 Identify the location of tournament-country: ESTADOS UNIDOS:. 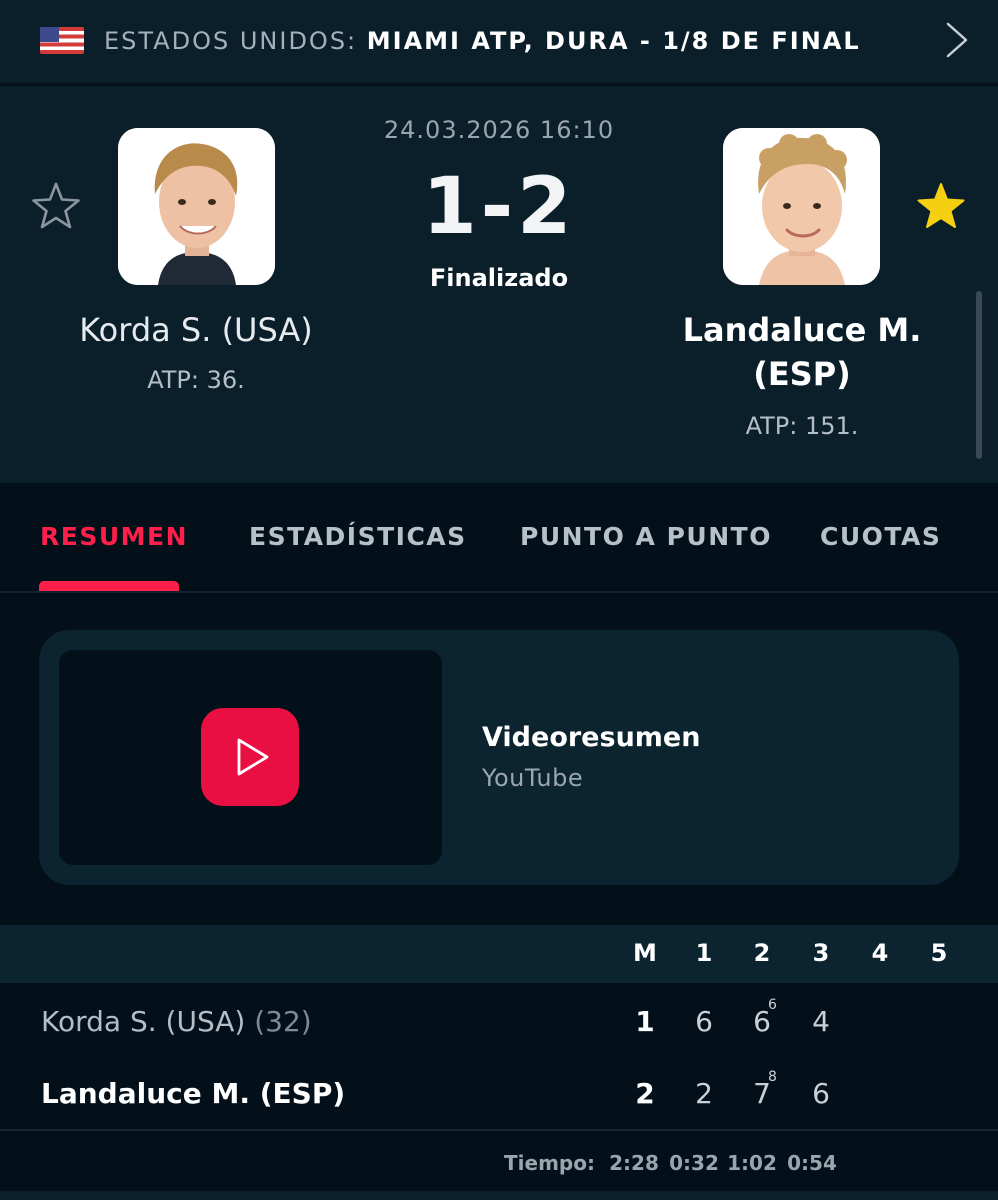
(235, 41).